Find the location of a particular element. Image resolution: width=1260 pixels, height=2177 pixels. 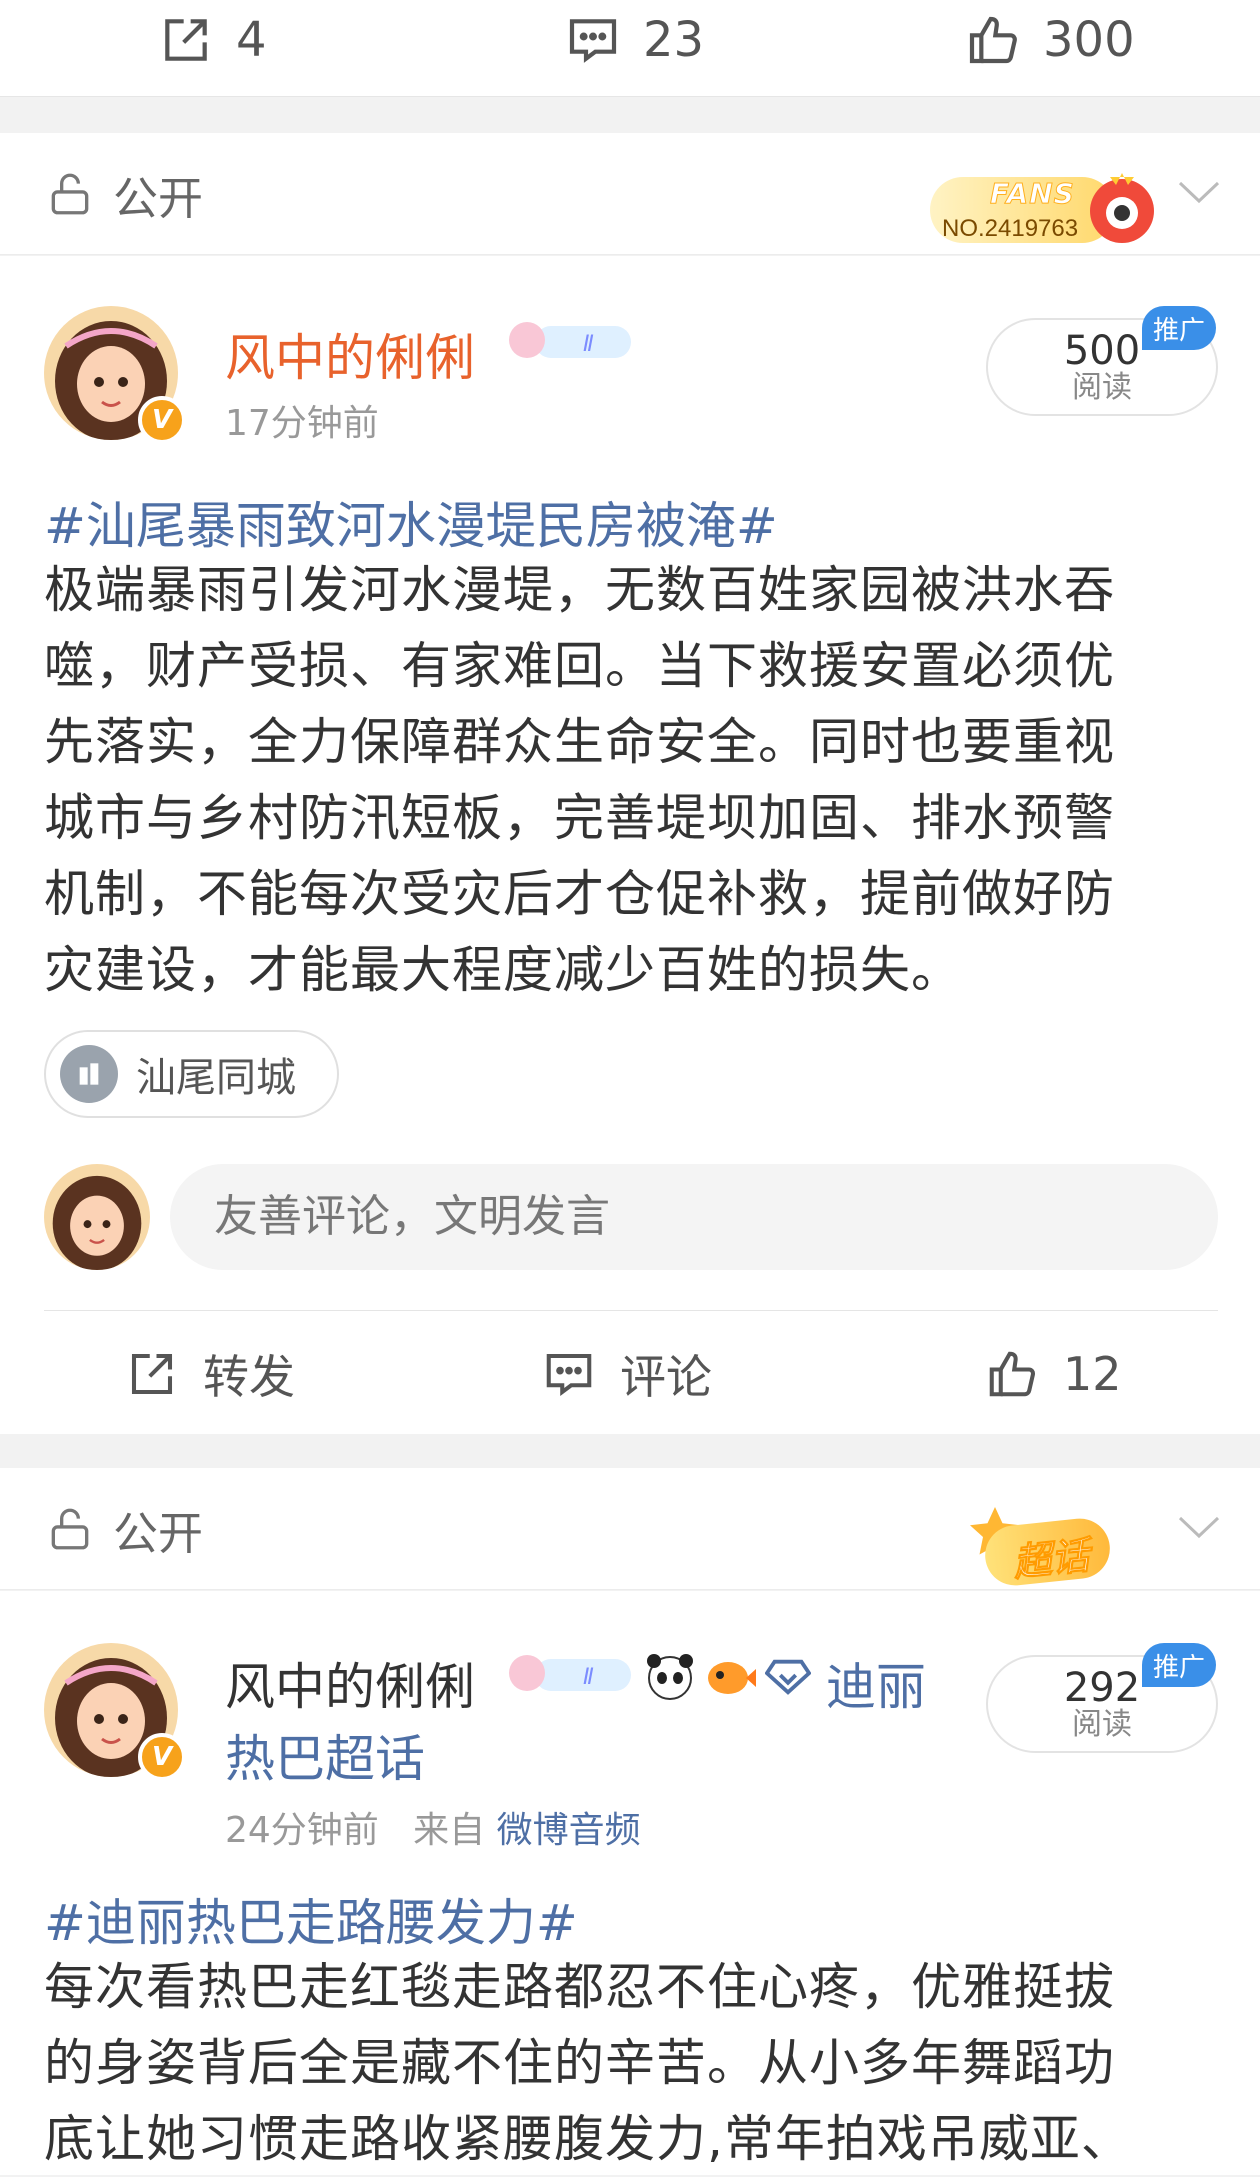

read-count-box: 推广 292 阅读 is located at coordinates (1102, 1698).